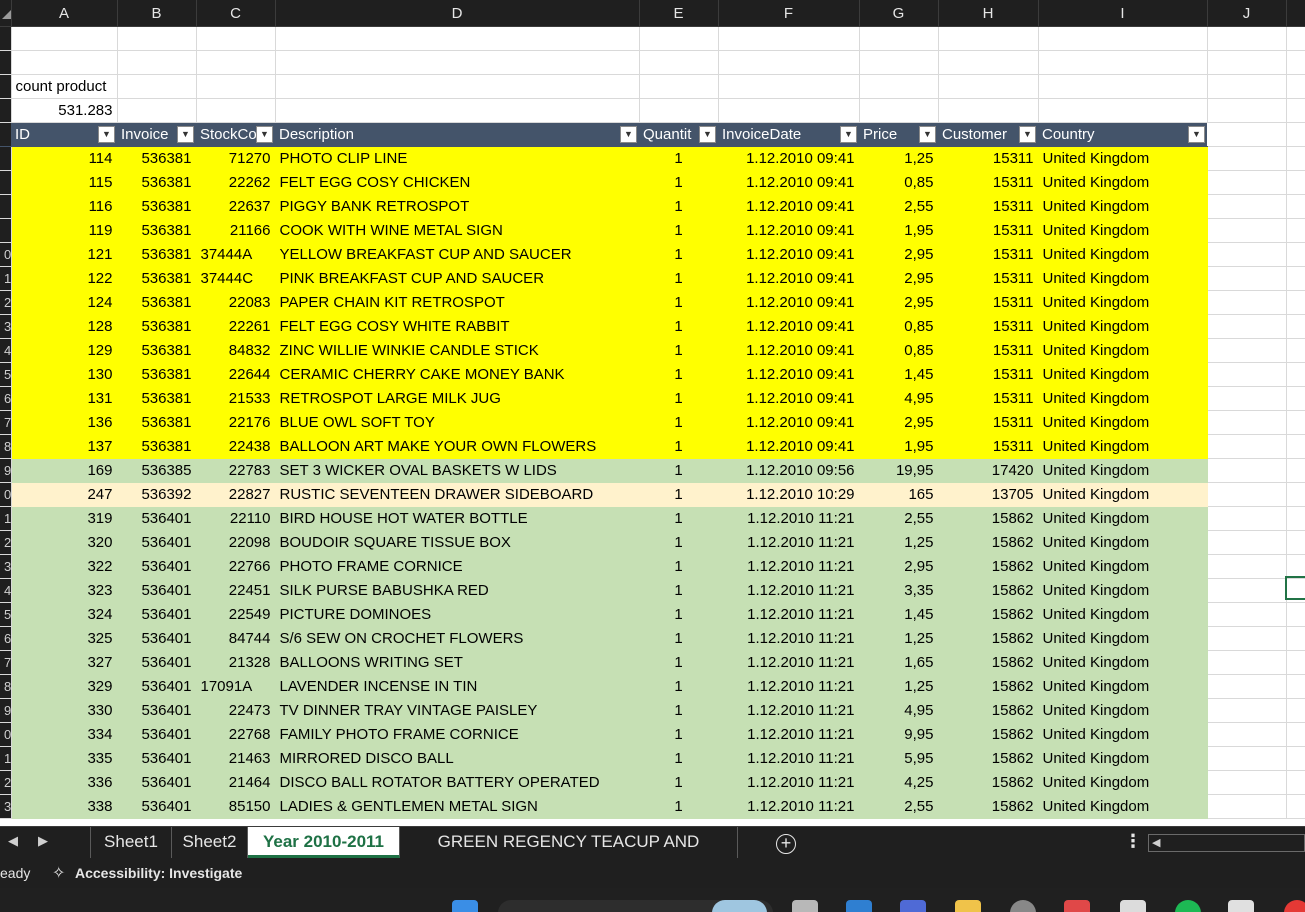  Describe the element at coordinates (899, 254) in the screenshot. I see `cell-price: 2,95` at that location.